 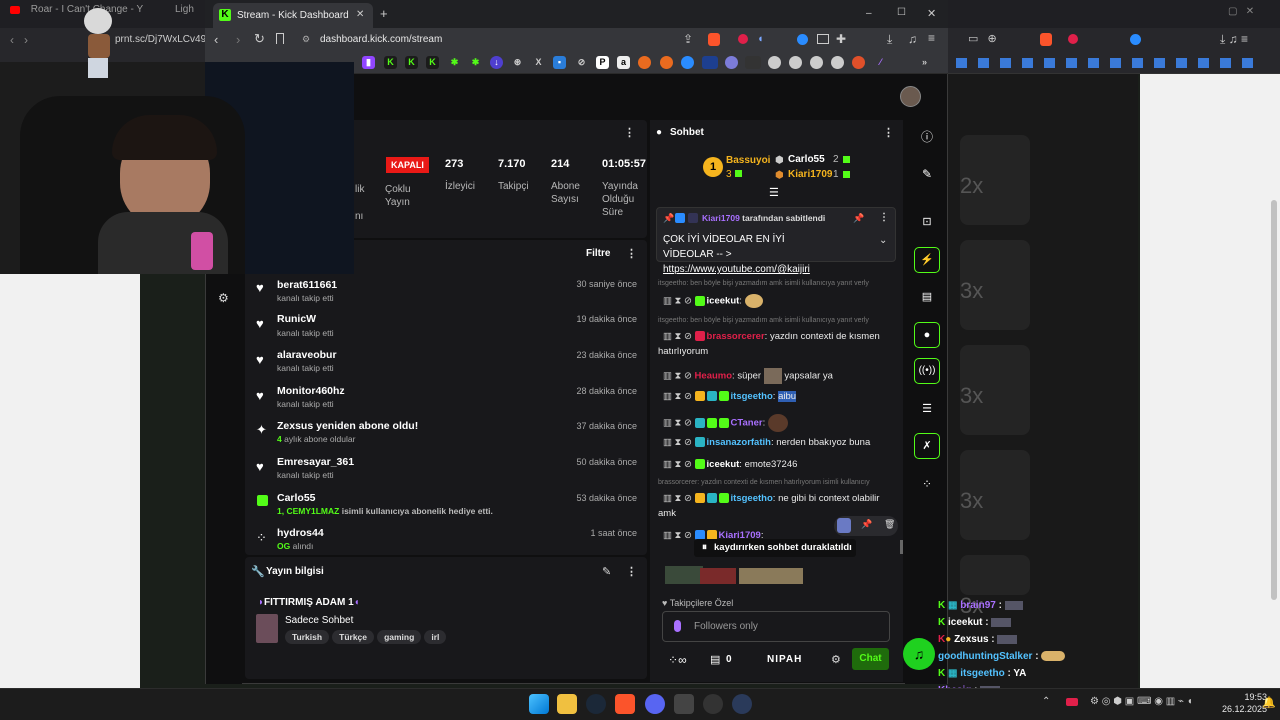 I want to click on layers-icon: ☰, so click(x=927, y=409).